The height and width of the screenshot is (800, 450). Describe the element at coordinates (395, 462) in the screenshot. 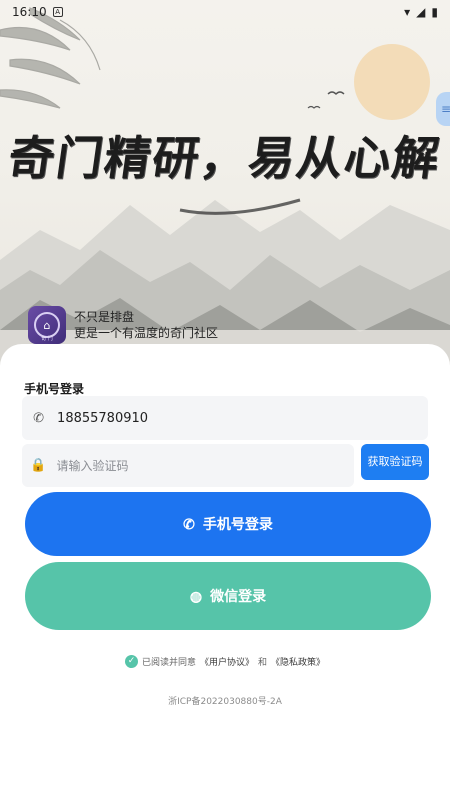

I see `get-code-button: 获取验证码` at that location.